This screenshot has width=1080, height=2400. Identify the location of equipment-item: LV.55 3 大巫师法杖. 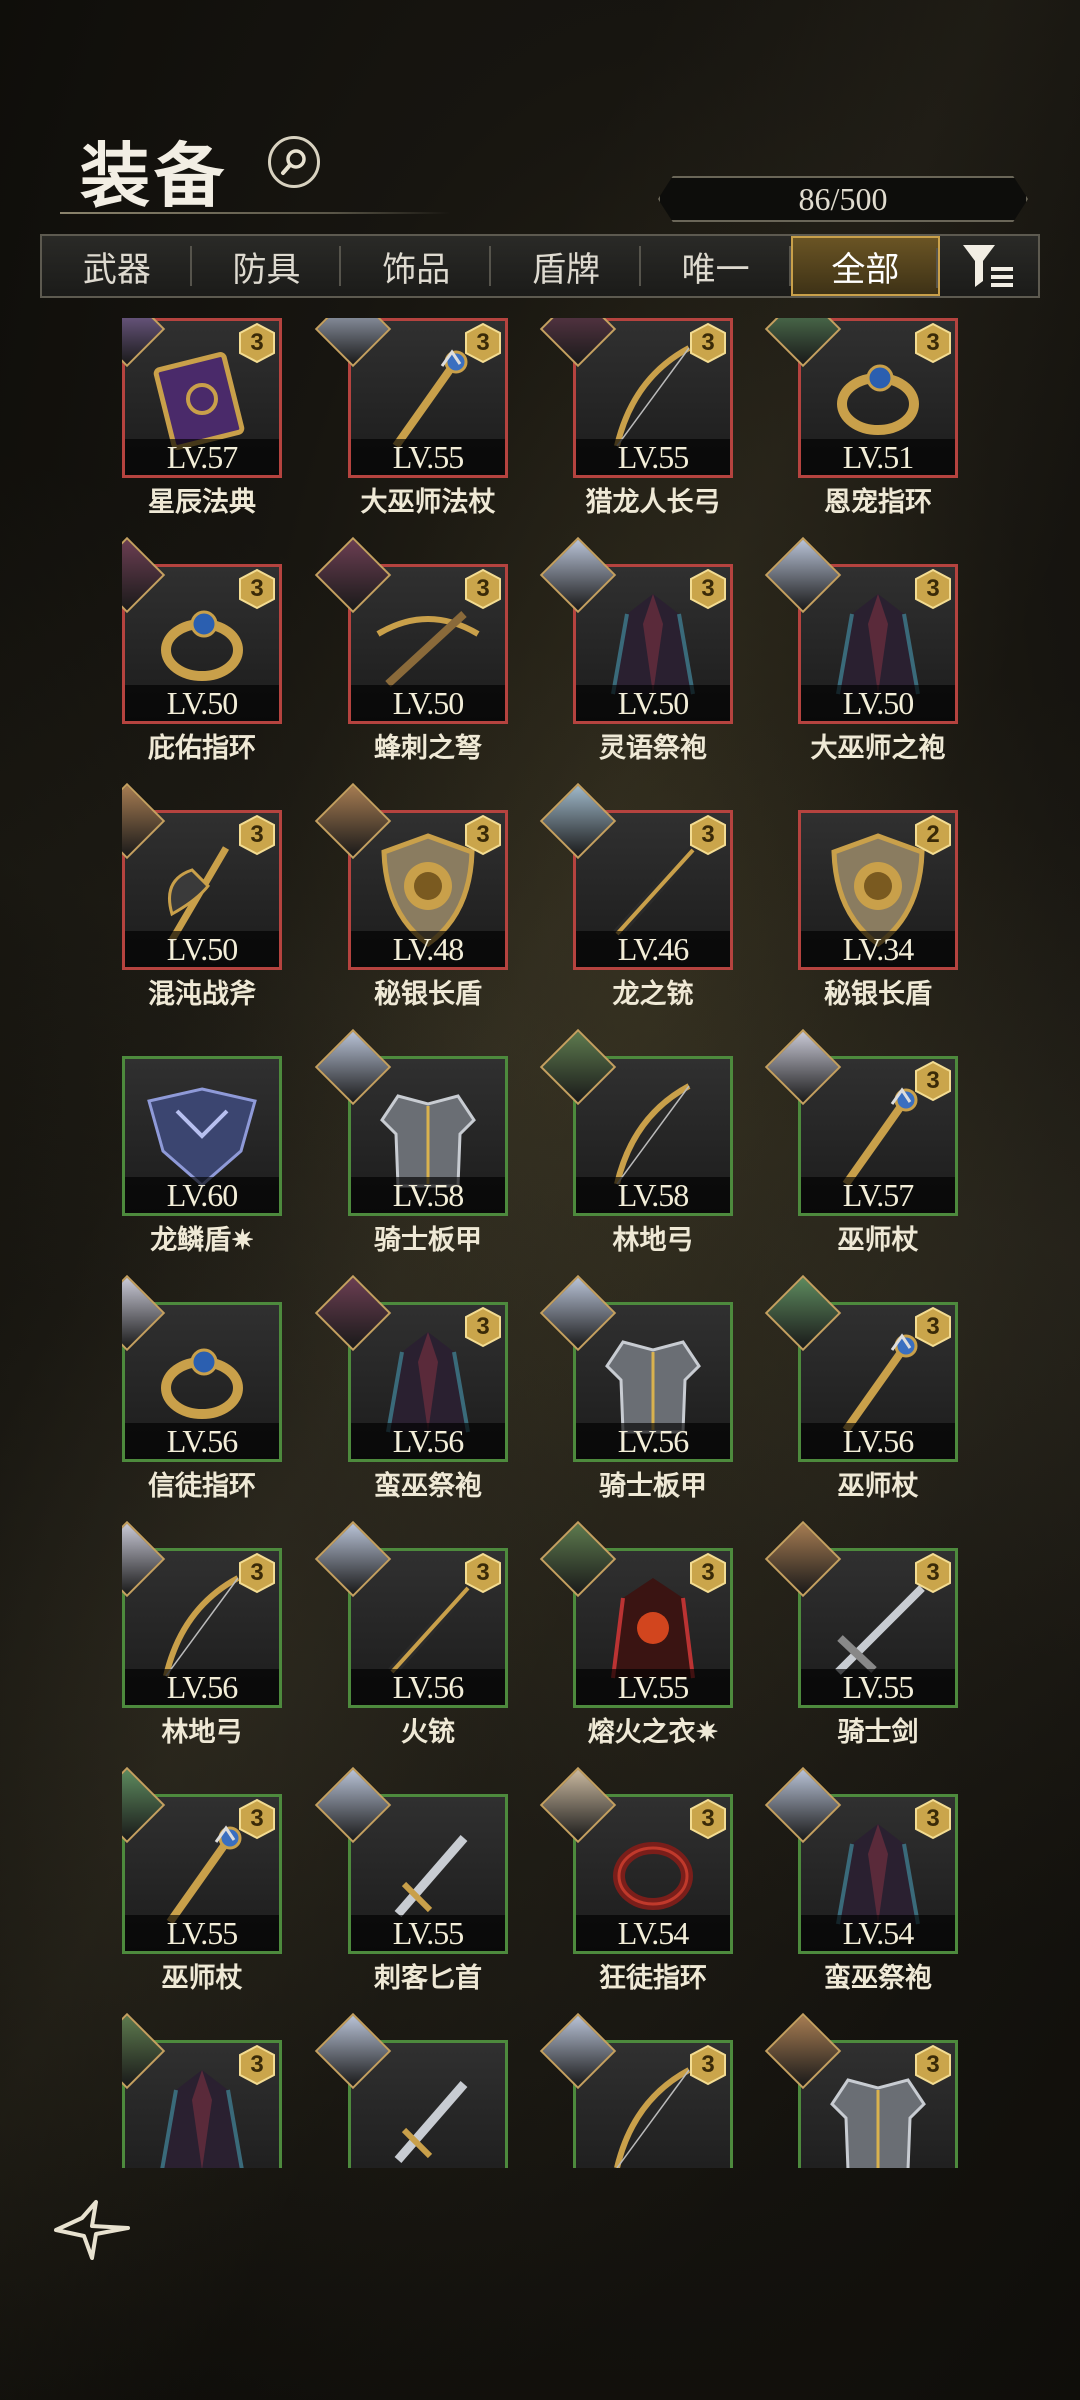
(411, 418).